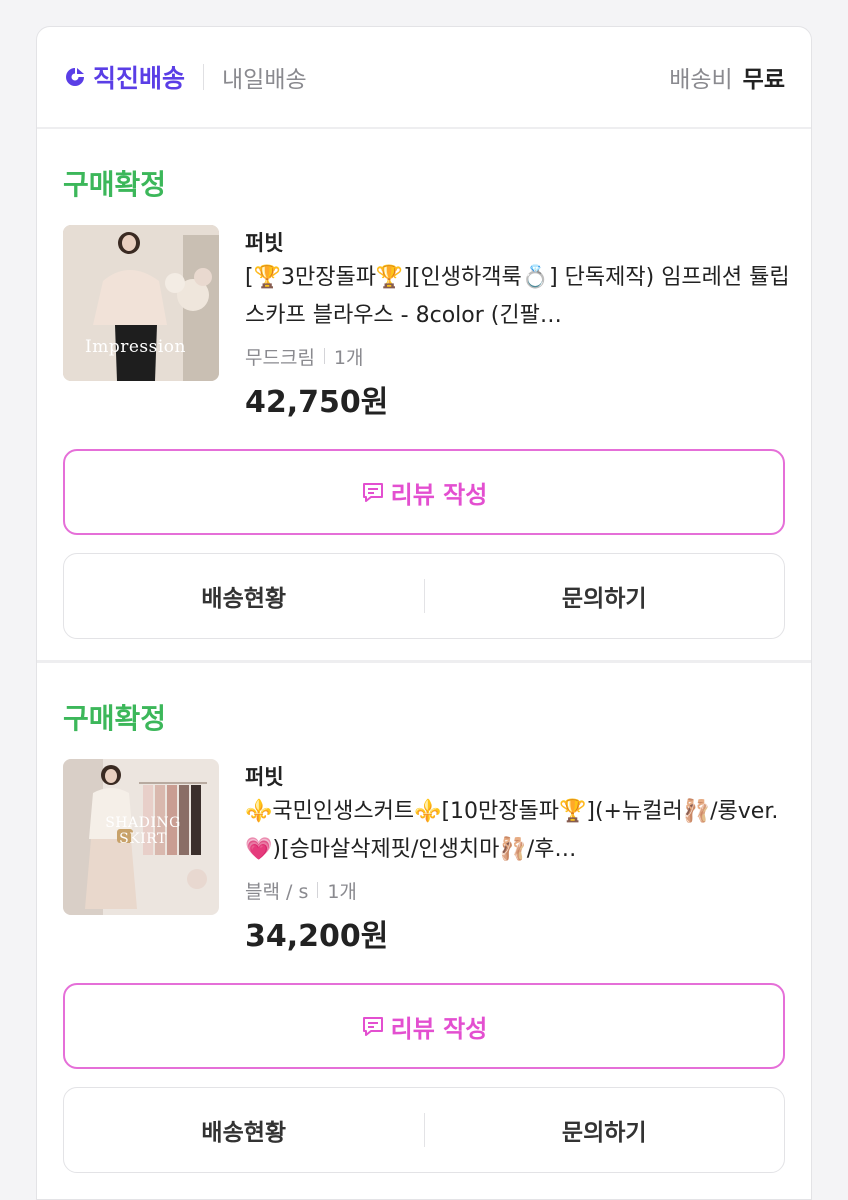 The image size is (848, 1200). What do you see at coordinates (75, 77) in the screenshot?
I see `direct-delivery-icon` at bounding box center [75, 77].